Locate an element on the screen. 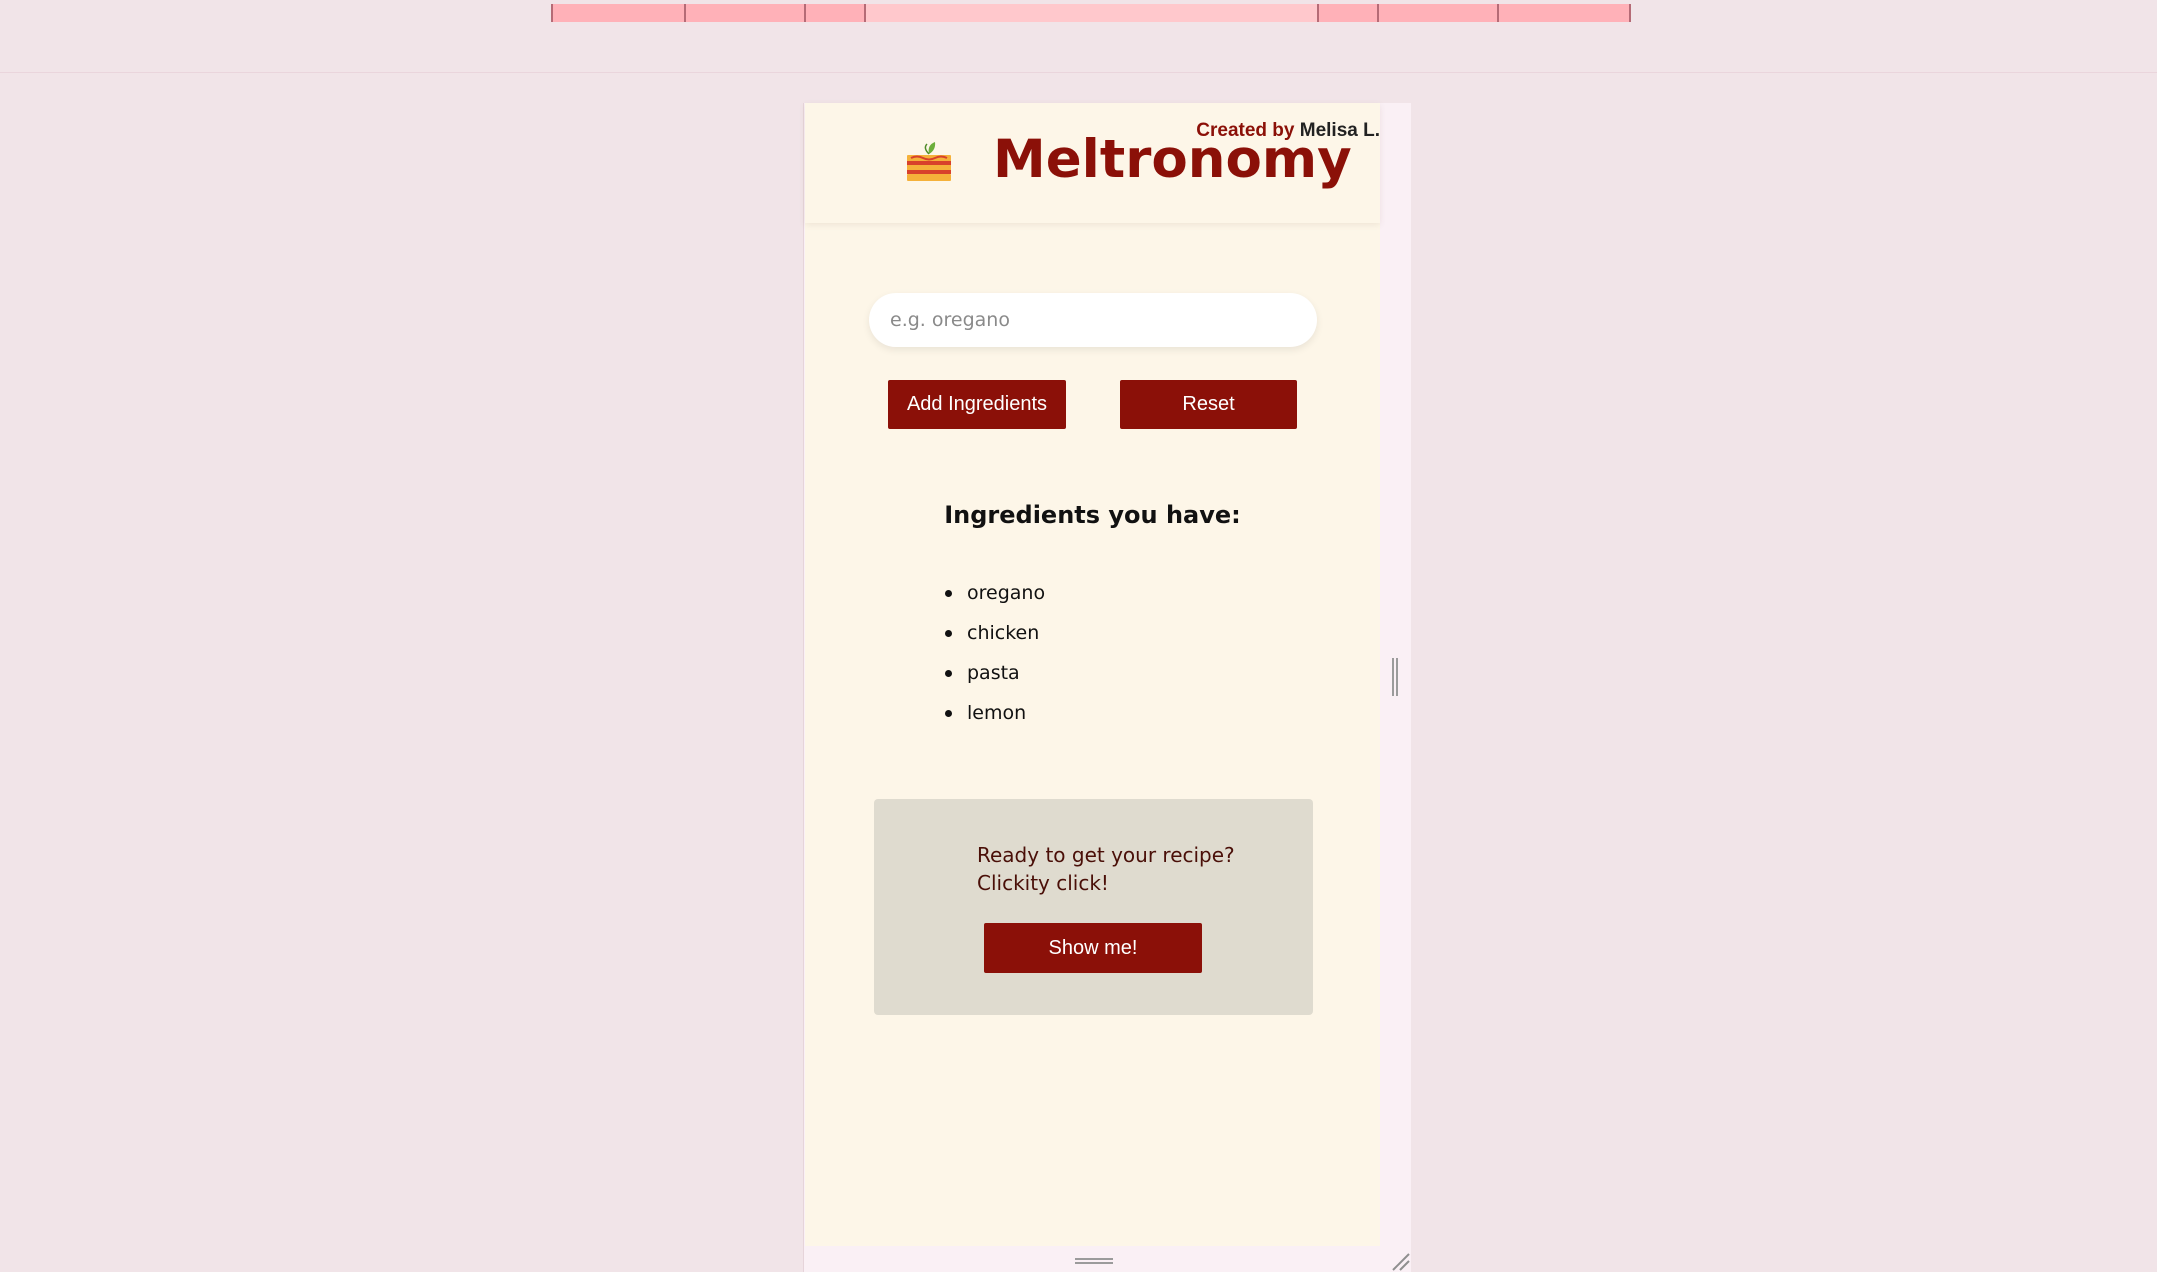  ingredients-heading: Ingredients you have: is located at coordinates (1092, 515).